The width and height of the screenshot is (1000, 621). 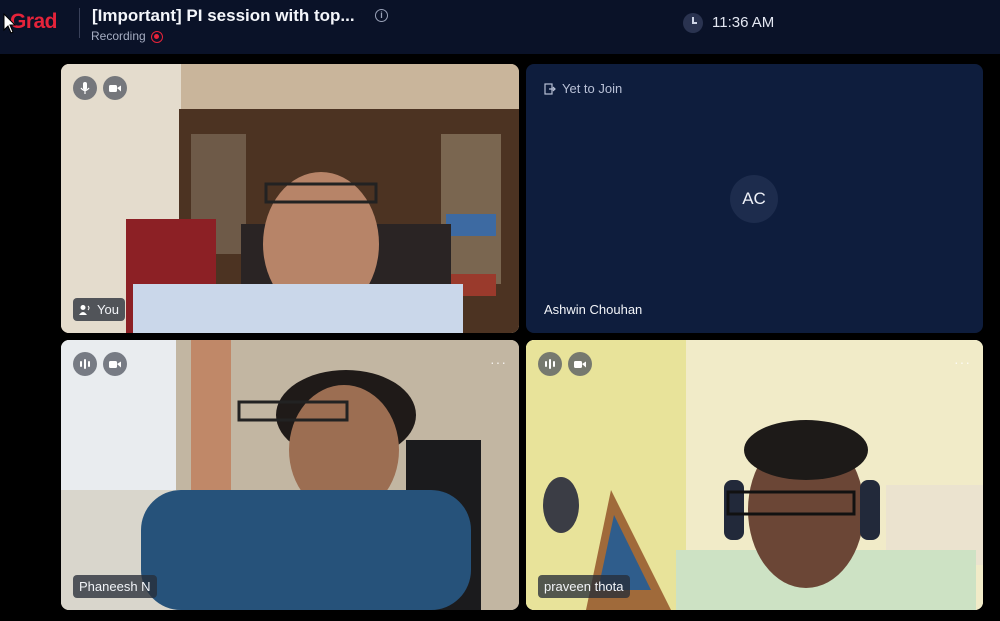 What do you see at coordinates (79, 23) in the screenshot?
I see `header-divider` at bounding box center [79, 23].